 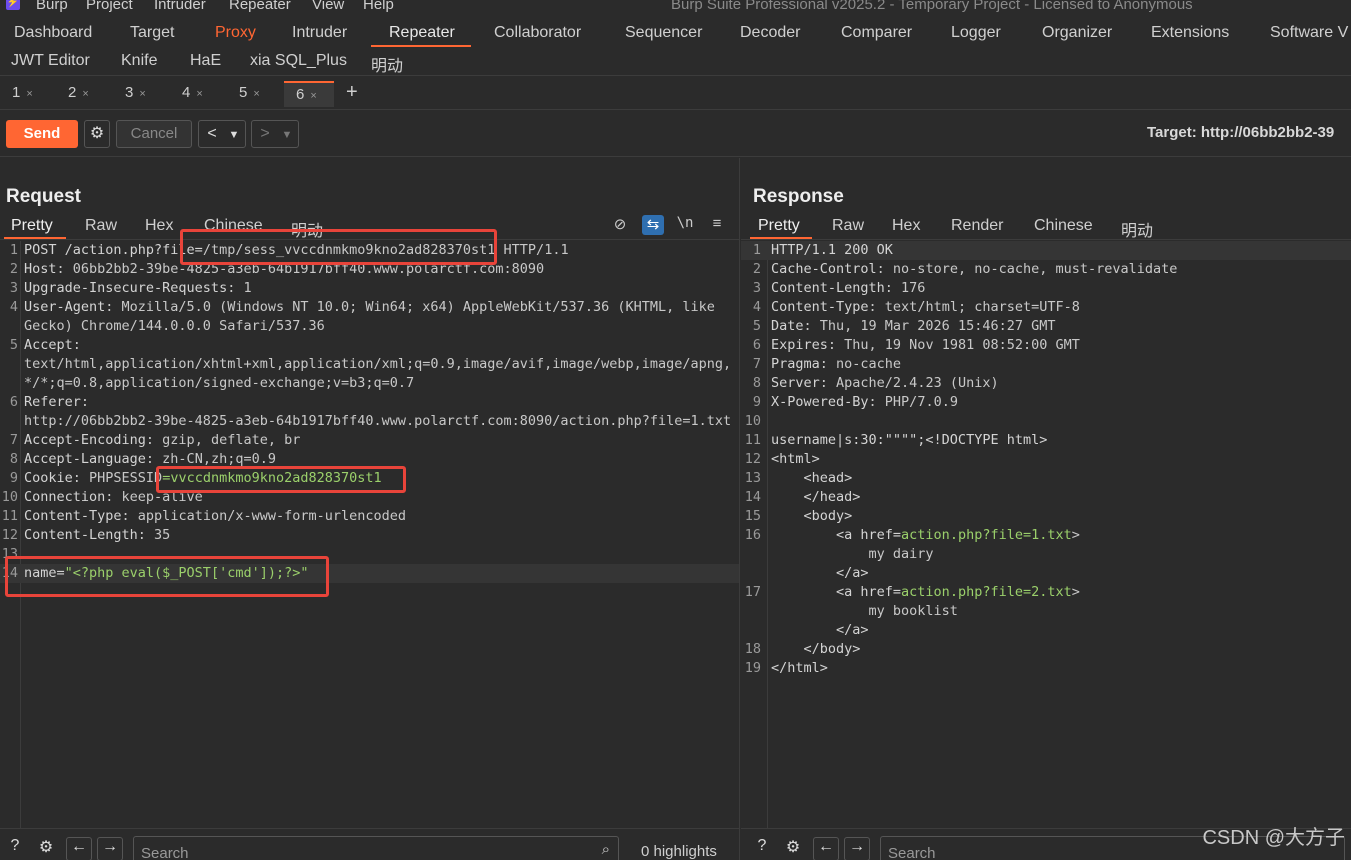 What do you see at coordinates (53, 33) in the screenshot?
I see `tab-dashboard: Dashboard` at bounding box center [53, 33].